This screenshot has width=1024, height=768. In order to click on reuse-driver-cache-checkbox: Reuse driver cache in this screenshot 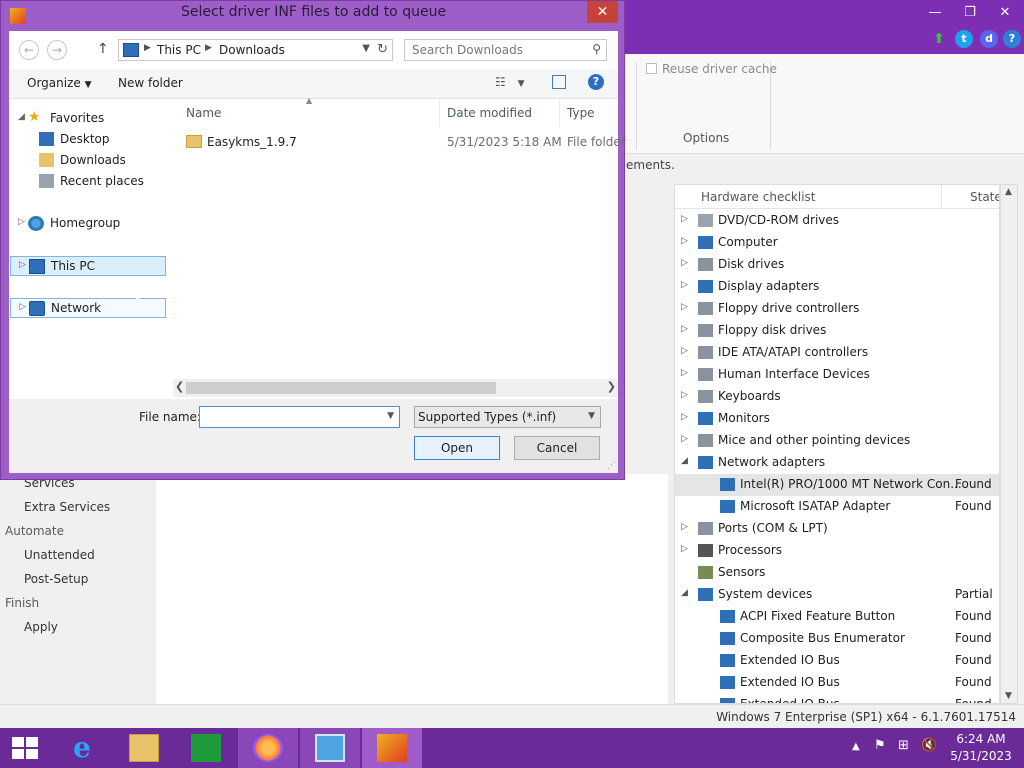, I will do `click(711, 69)`.